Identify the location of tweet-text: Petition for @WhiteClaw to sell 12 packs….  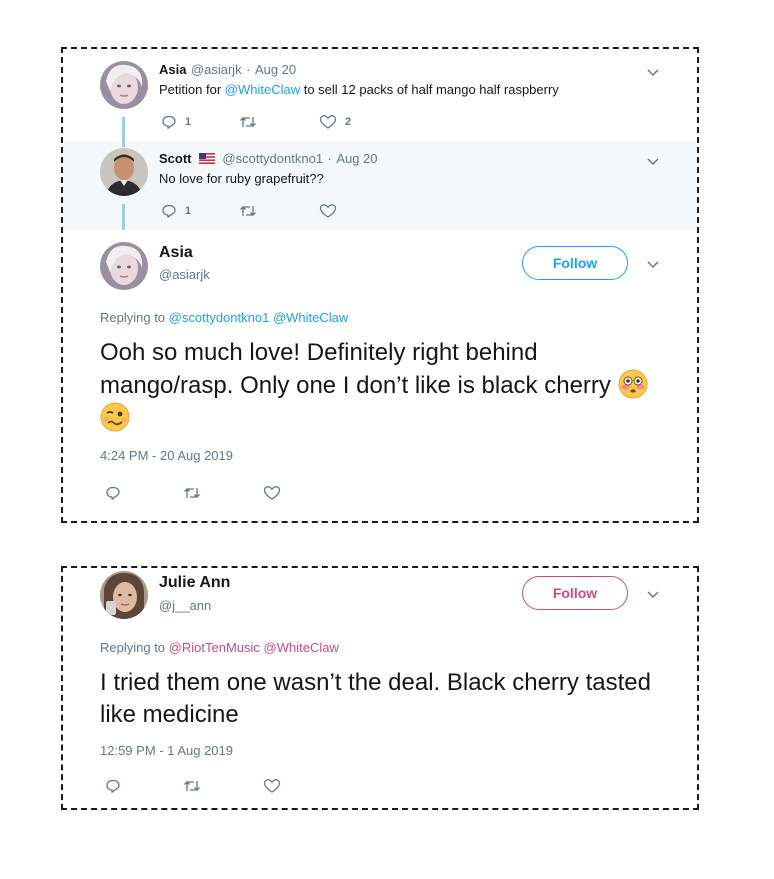
(359, 89).